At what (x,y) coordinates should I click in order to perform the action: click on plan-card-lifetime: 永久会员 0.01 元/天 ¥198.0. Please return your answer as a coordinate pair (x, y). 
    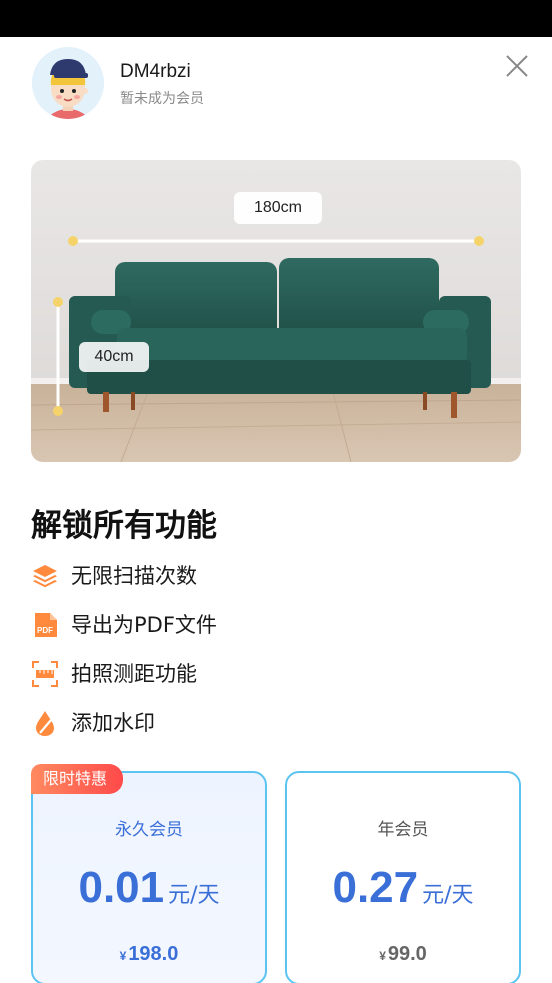
    Looking at the image, I should click on (149, 877).